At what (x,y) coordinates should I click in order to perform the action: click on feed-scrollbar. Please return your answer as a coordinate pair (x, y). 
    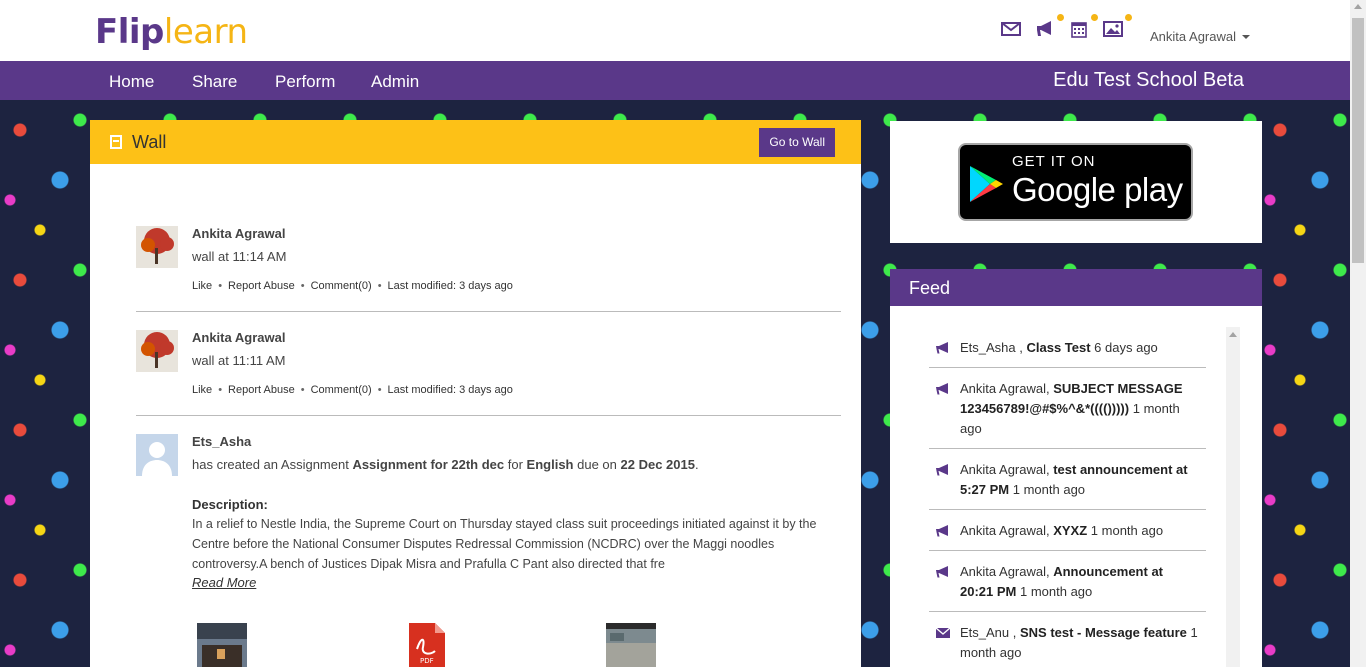
    Looking at the image, I should click on (1233, 497).